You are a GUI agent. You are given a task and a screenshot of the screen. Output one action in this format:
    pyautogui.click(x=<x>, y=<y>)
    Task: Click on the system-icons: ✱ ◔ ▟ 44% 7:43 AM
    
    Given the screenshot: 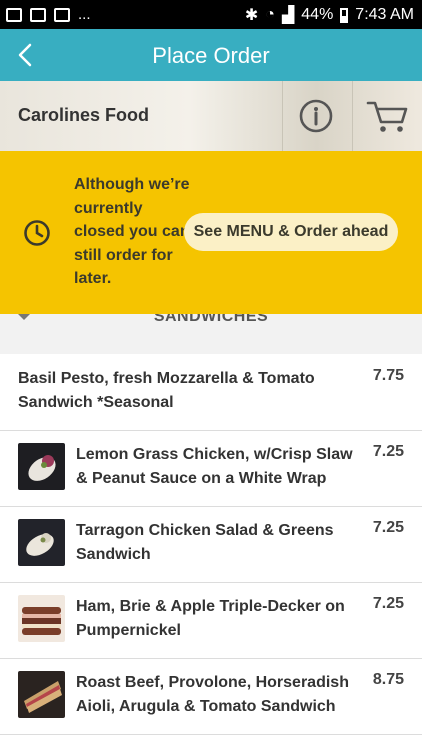 What is the action you would take?
    pyautogui.click(x=329, y=15)
    